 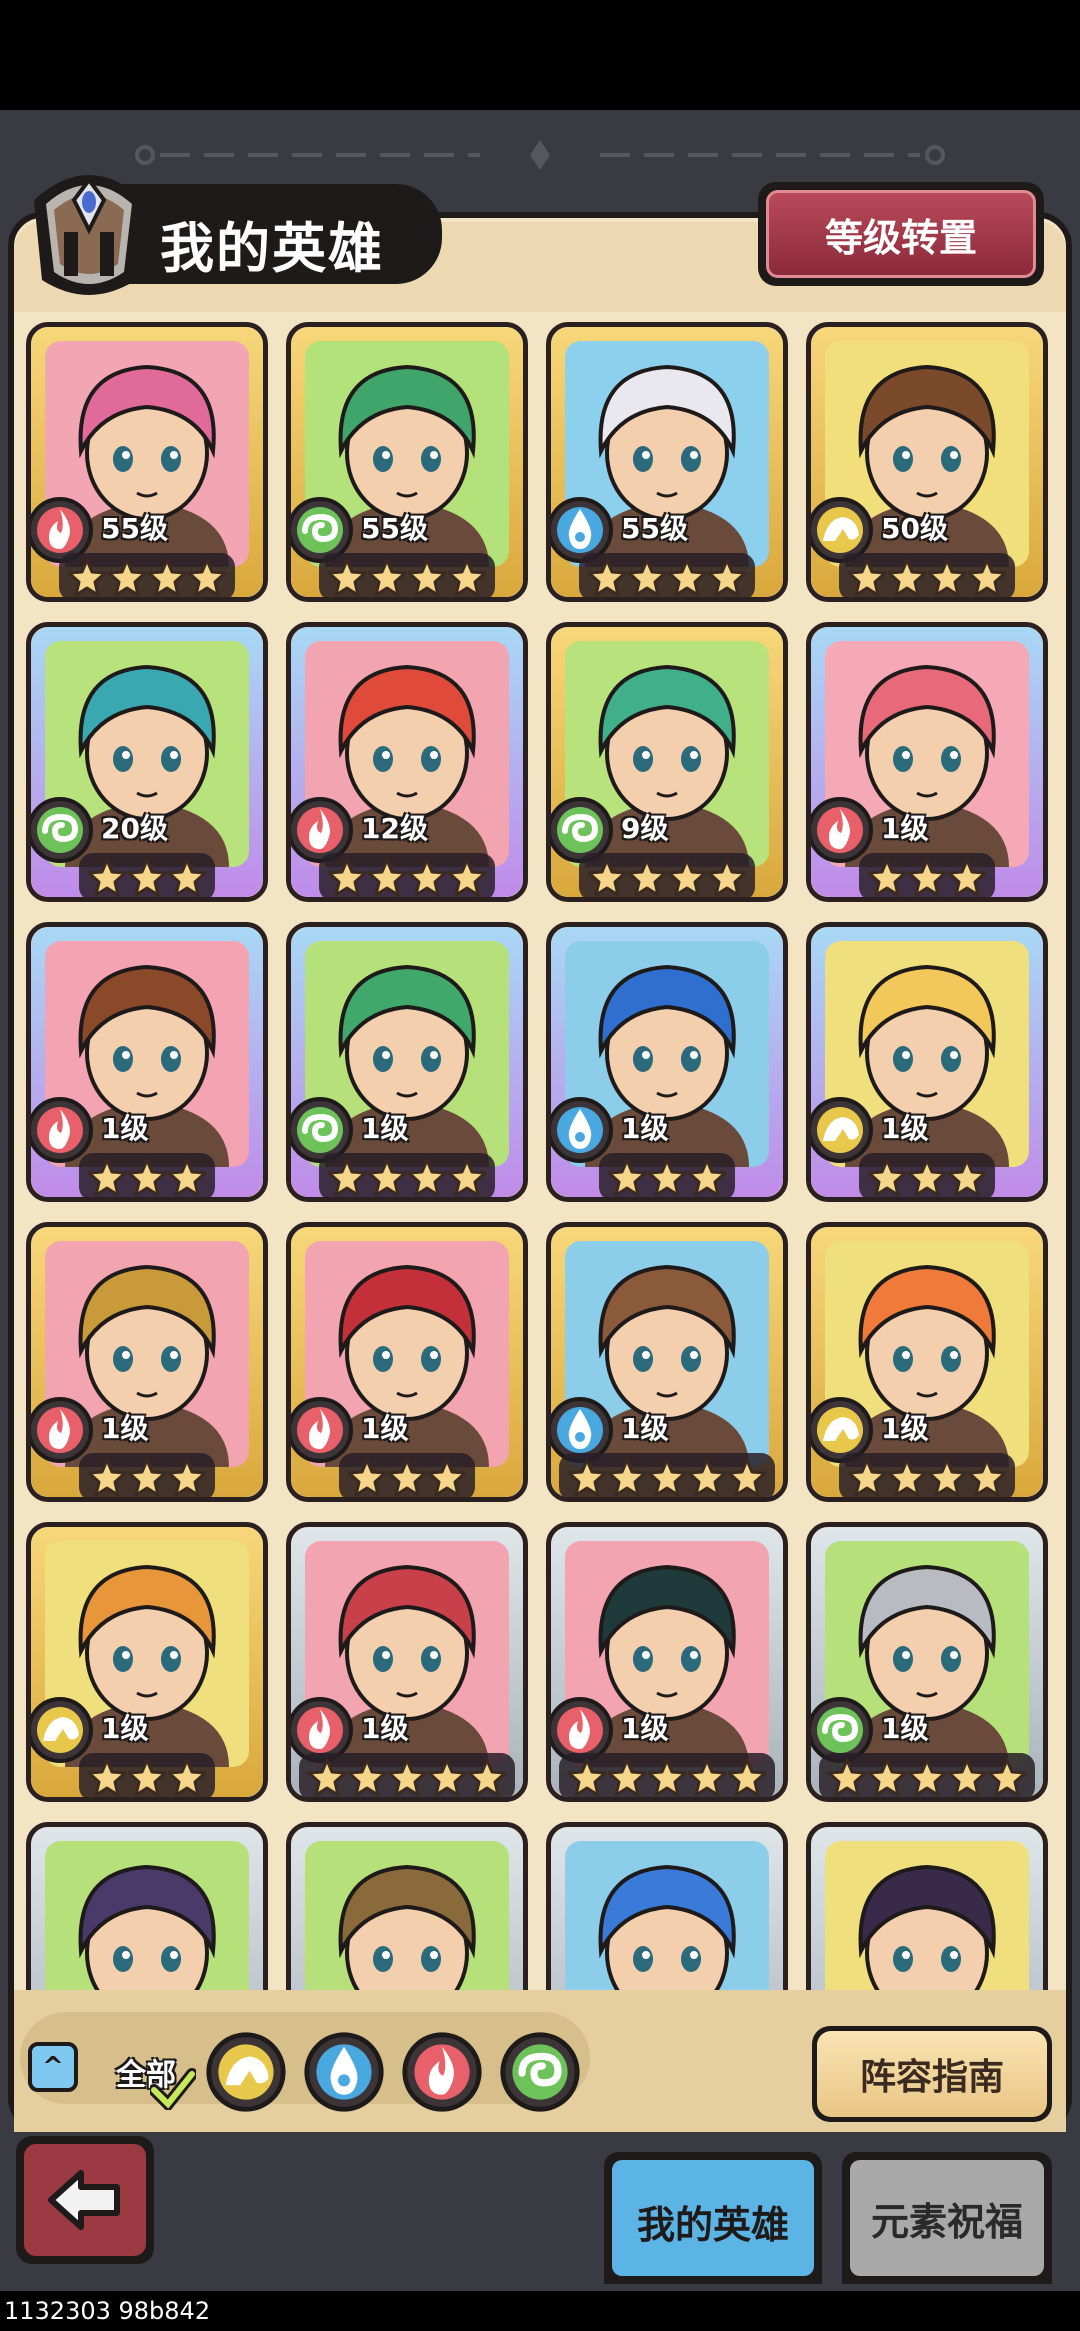 What do you see at coordinates (89, 235) in the screenshot?
I see `helmet-icon` at bounding box center [89, 235].